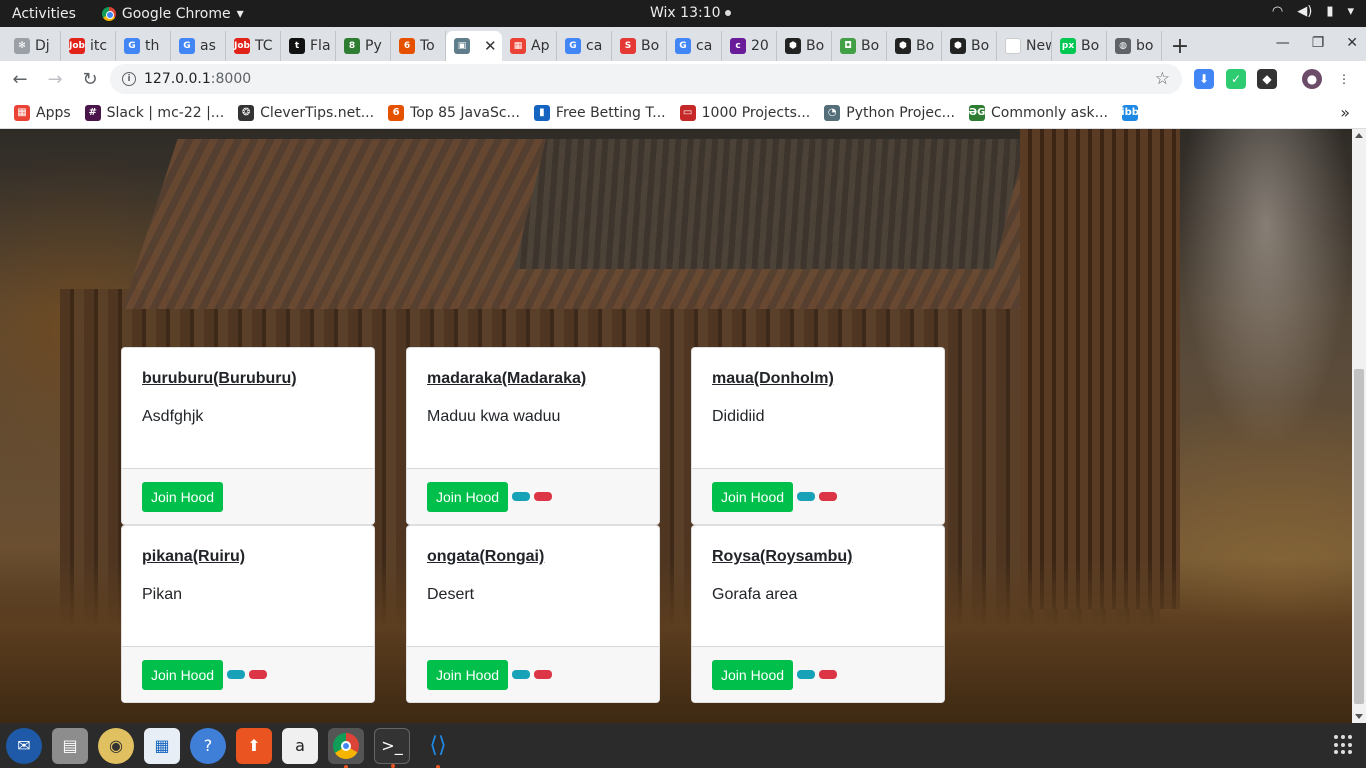 The height and width of the screenshot is (768, 1366). What do you see at coordinates (573, 46) in the screenshot?
I see `tab-favicon-icon: G` at bounding box center [573, 46].